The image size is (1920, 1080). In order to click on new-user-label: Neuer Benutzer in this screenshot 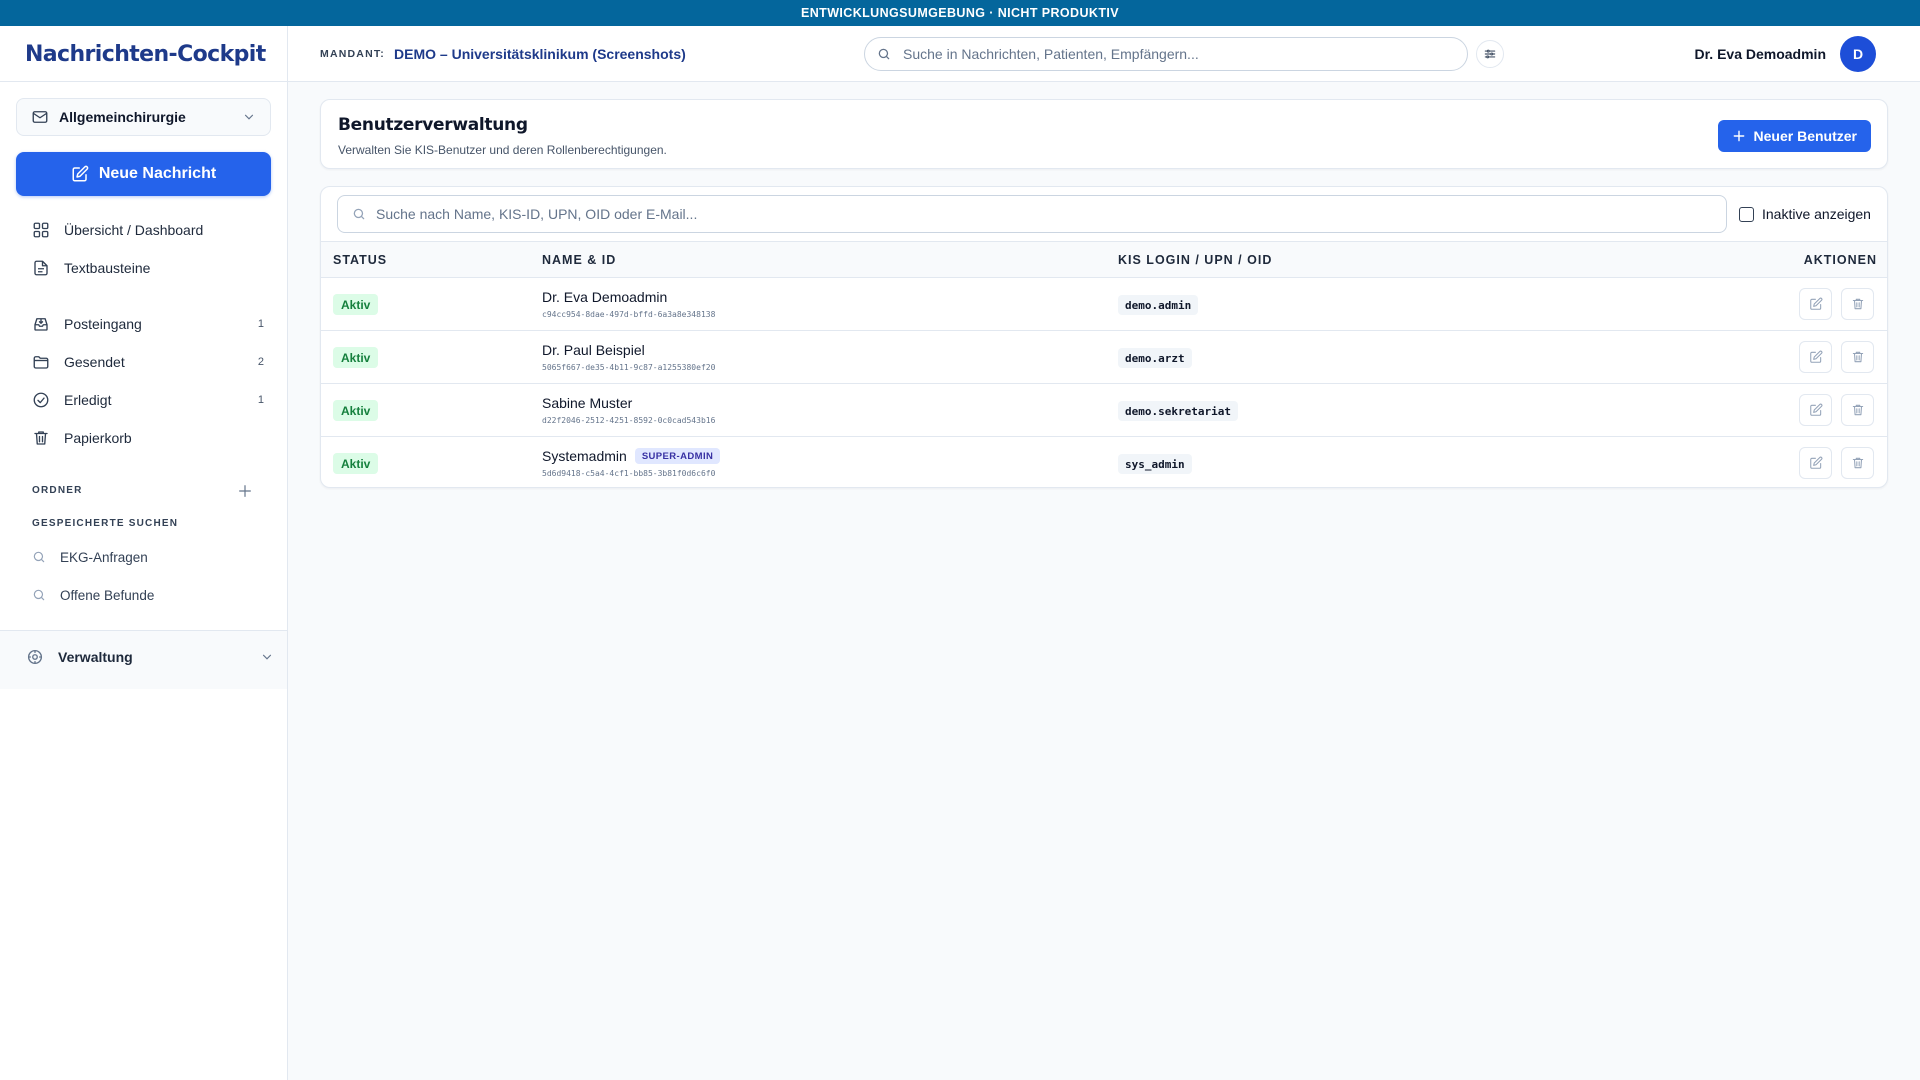, I will do `click(1805, 136)`.